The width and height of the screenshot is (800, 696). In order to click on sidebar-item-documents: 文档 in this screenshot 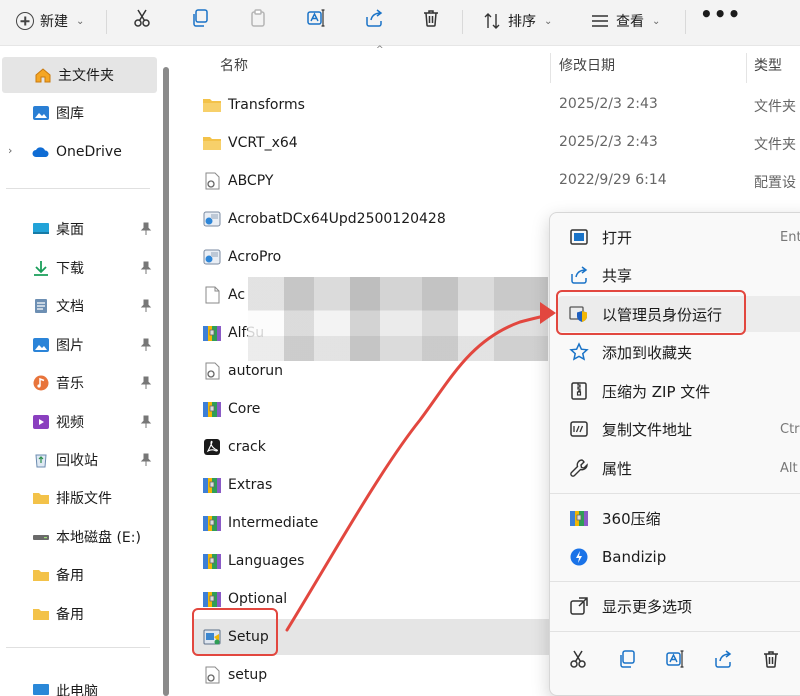, I will do `click(80, 306)`.